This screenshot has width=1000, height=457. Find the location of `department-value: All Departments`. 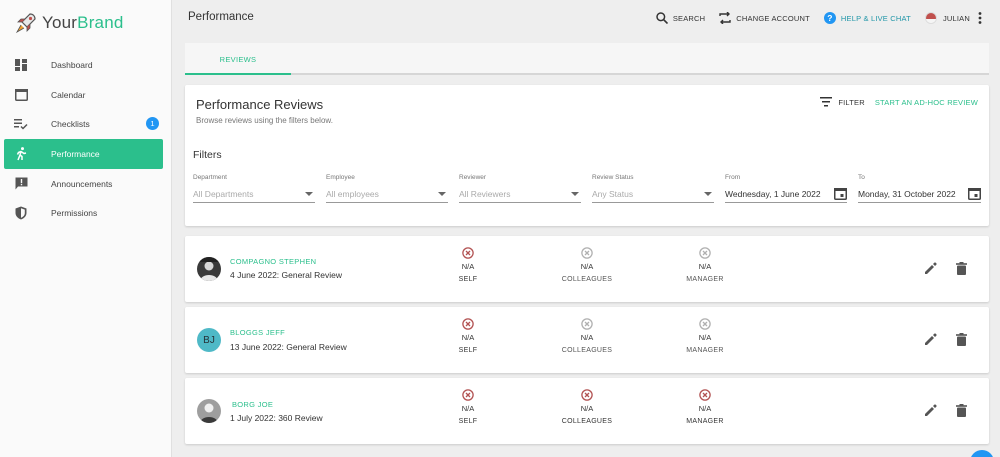

department-value: All Departments is located at coordinates (223, 193).